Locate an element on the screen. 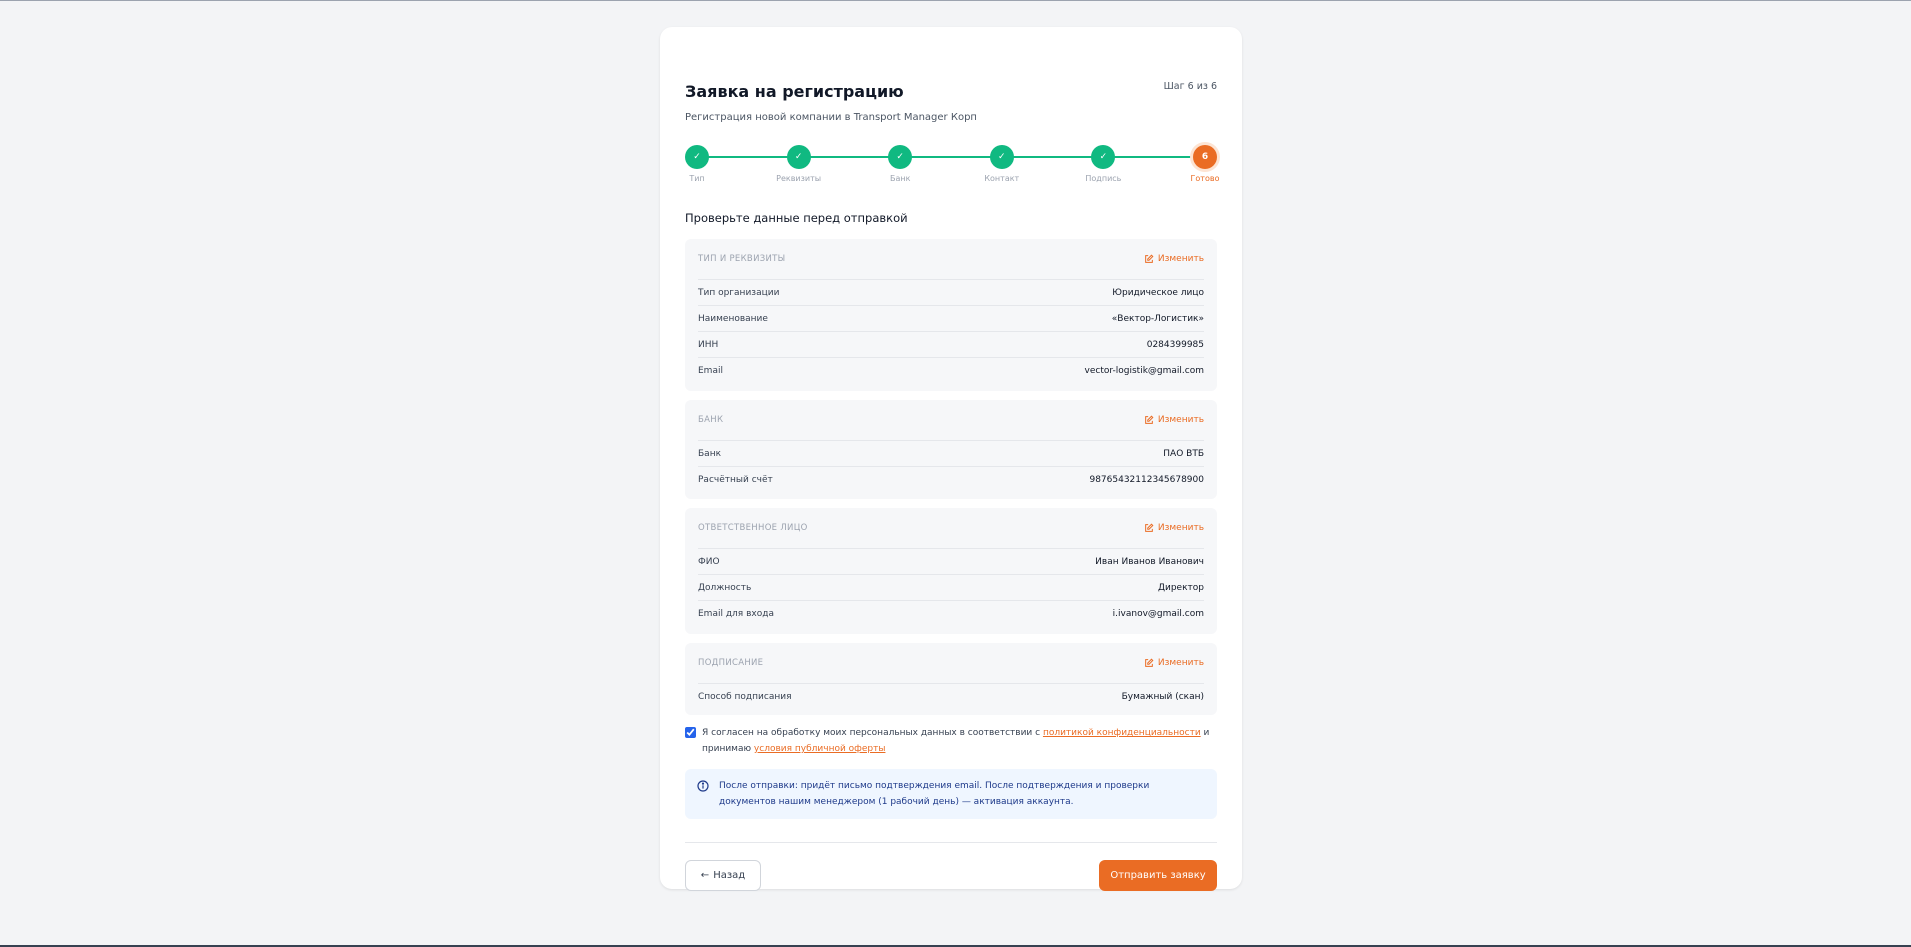 The width and height of the screenshot is (1911, 947). row-value: ПАО ВТБ is located at coordinates (1183, 453).